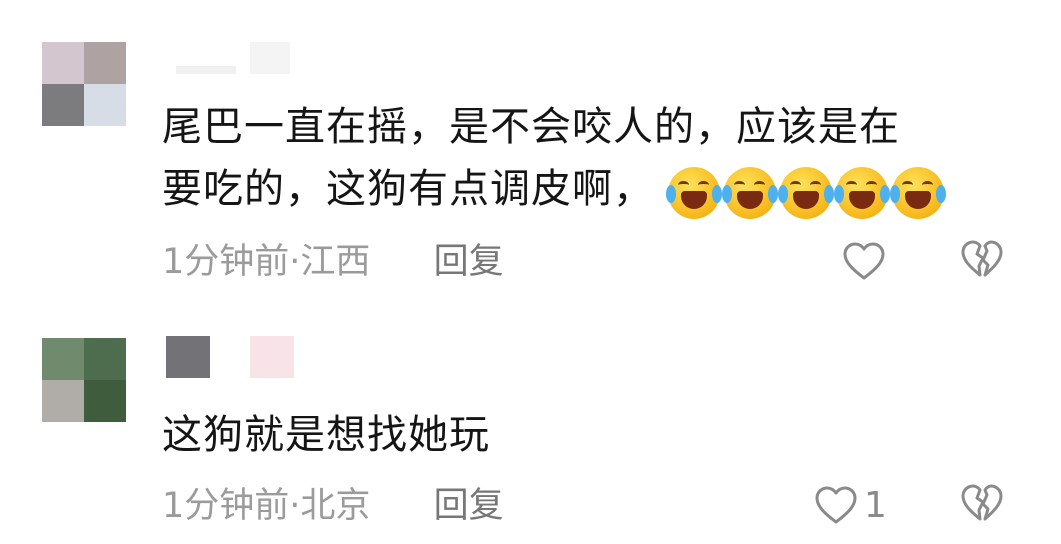 The height and width of the screenshot is (544, 1061). I want to click on comment-text: 这狗就是想找她玩, so click(592, 435).